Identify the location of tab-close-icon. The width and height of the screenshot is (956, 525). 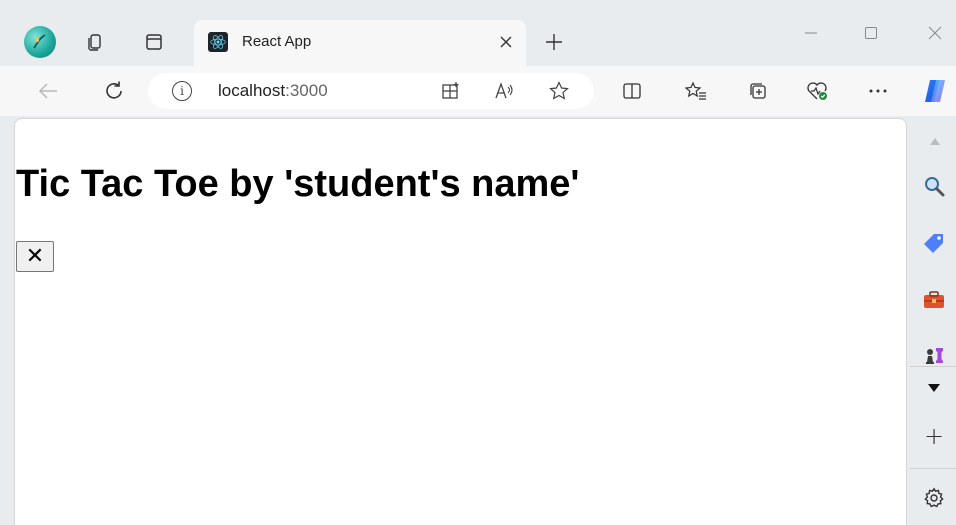
(506, 42).